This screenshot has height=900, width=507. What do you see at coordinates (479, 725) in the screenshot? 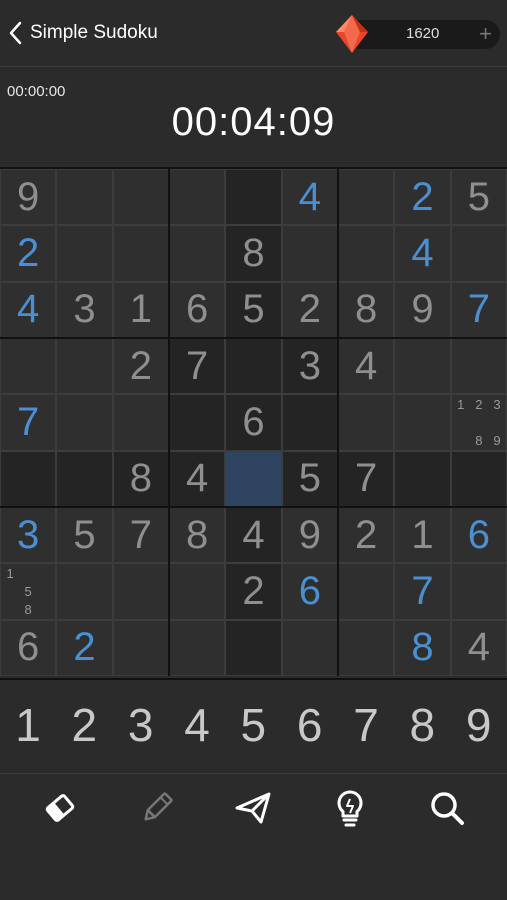
I see `number-pad-9: 9` at bounding box center [479, 725].